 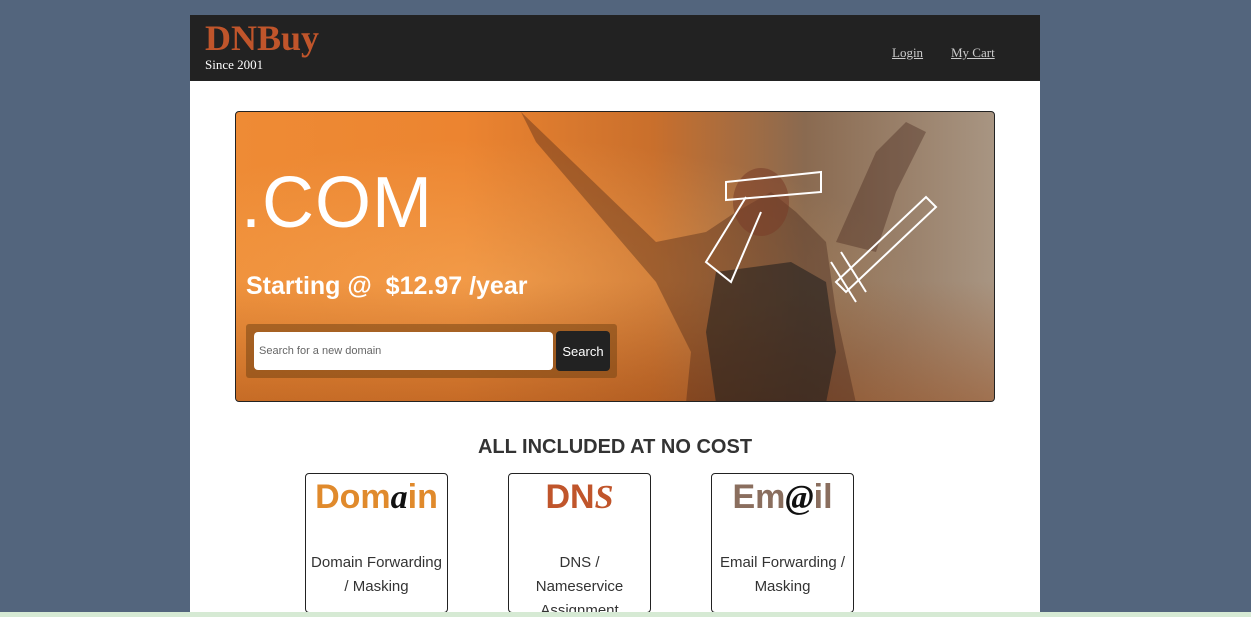 What do you see at coordinates (579, 497) in the screenshot?
I see `dns-logo-icon: DNS` at bounding box center [579, 497].